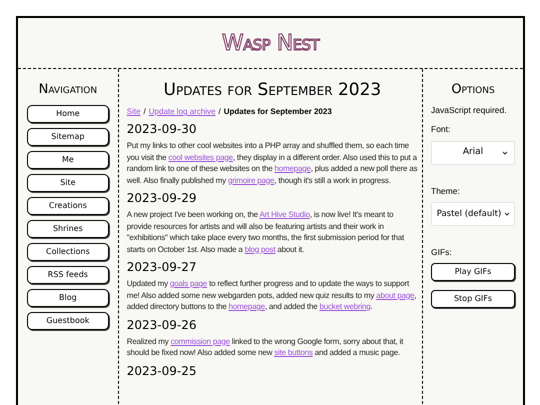 The image size is (540, 405). Describe the element at coordinates (67, 206) in the screenshot. I see `nav-button: Creations` at that location.